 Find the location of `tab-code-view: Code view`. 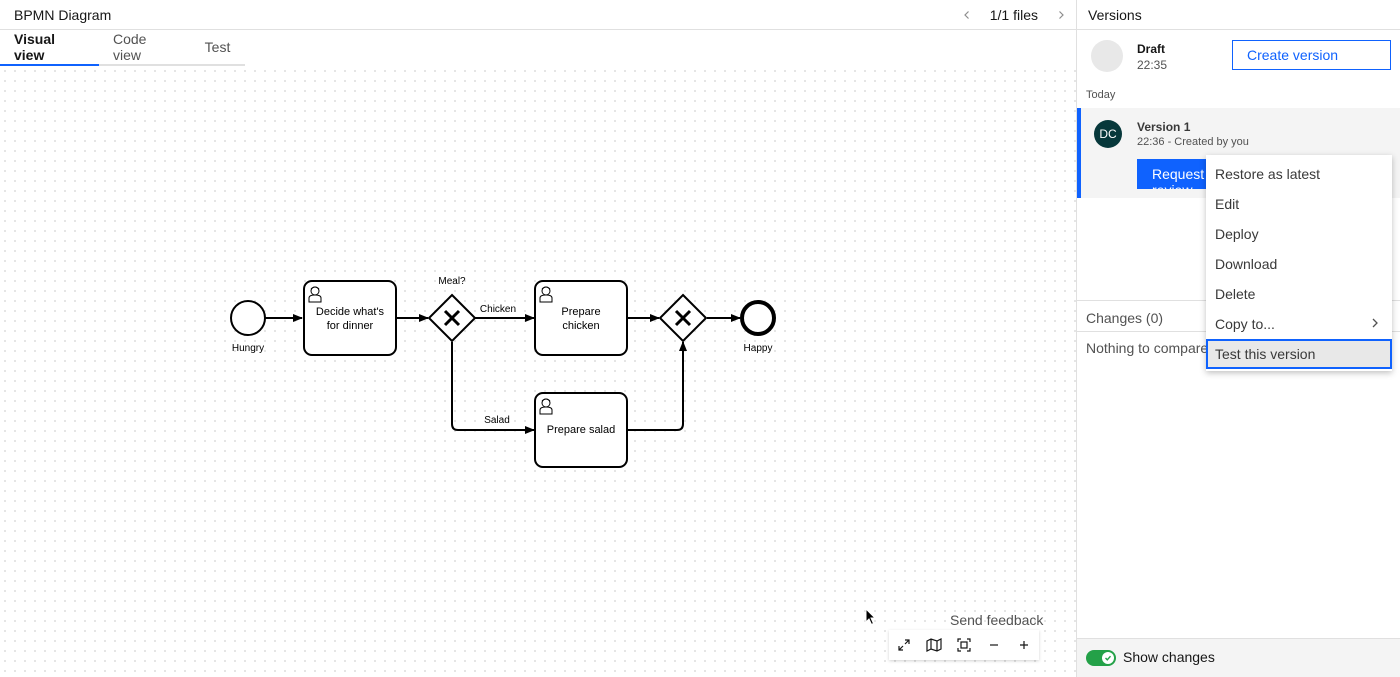

tab-code-view: Code view is located at coordinates (144, 48).